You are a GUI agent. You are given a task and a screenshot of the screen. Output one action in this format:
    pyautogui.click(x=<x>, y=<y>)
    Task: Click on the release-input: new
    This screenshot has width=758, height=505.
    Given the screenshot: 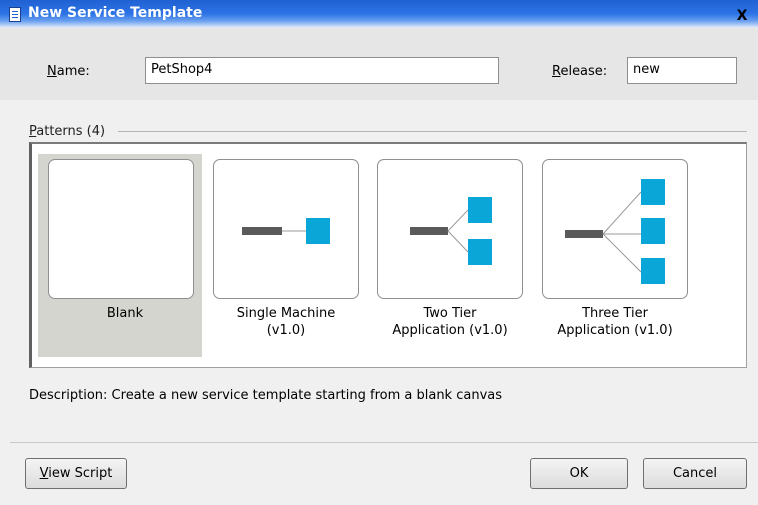 What is the action you would take?
    pyautogui.click(x=682, y=70)
    